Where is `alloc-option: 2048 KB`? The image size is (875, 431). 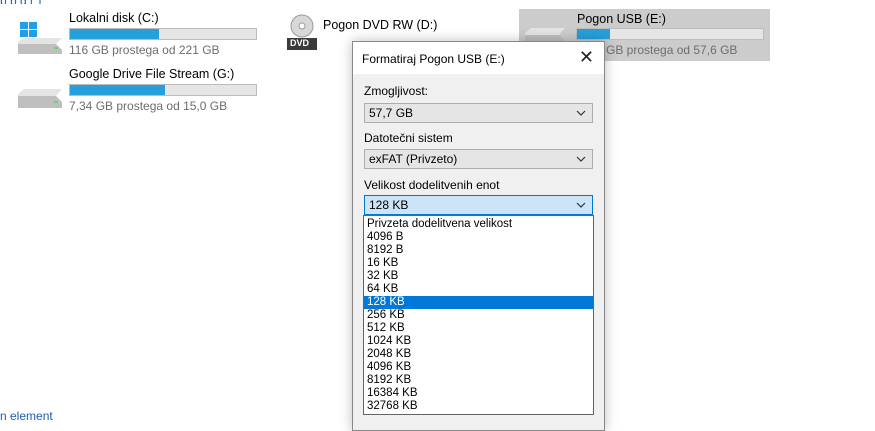 alloc-option: 2048 KB is located at coordinates (478, 354).